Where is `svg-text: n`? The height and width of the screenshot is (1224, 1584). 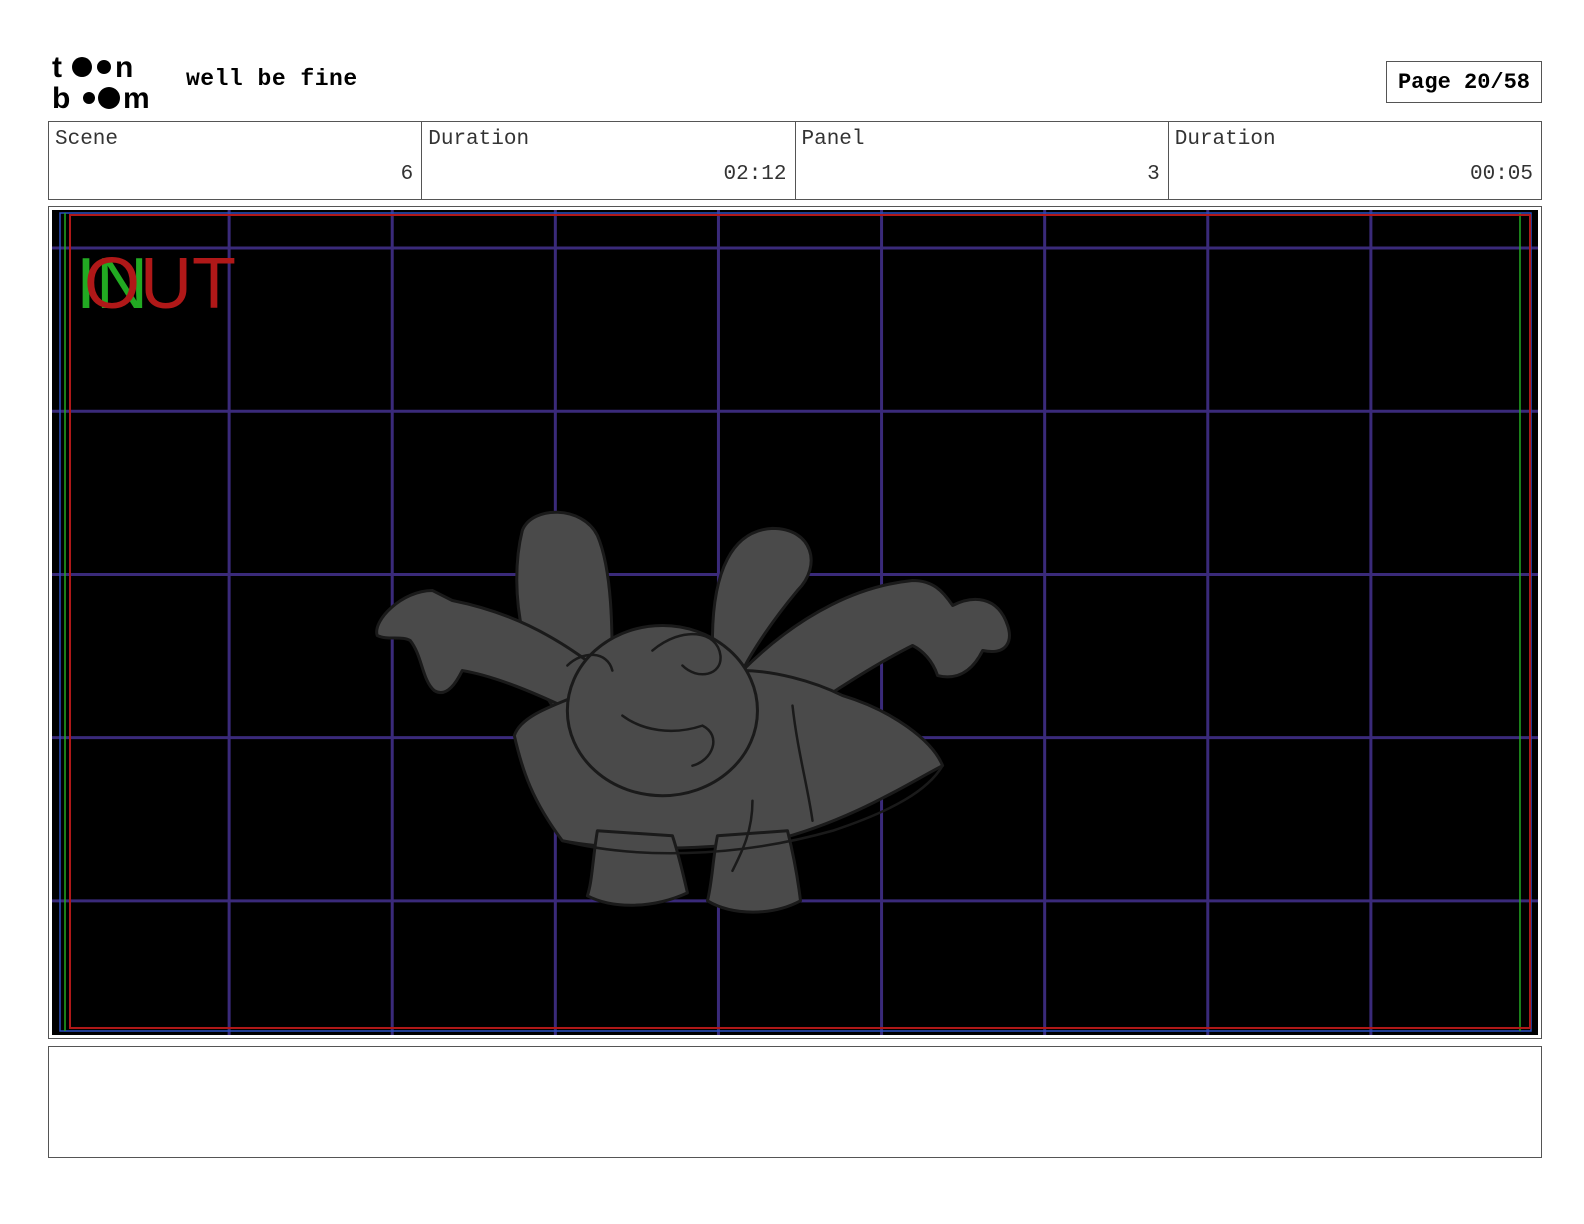
svg-text: n is located at coordinates (124, 67).